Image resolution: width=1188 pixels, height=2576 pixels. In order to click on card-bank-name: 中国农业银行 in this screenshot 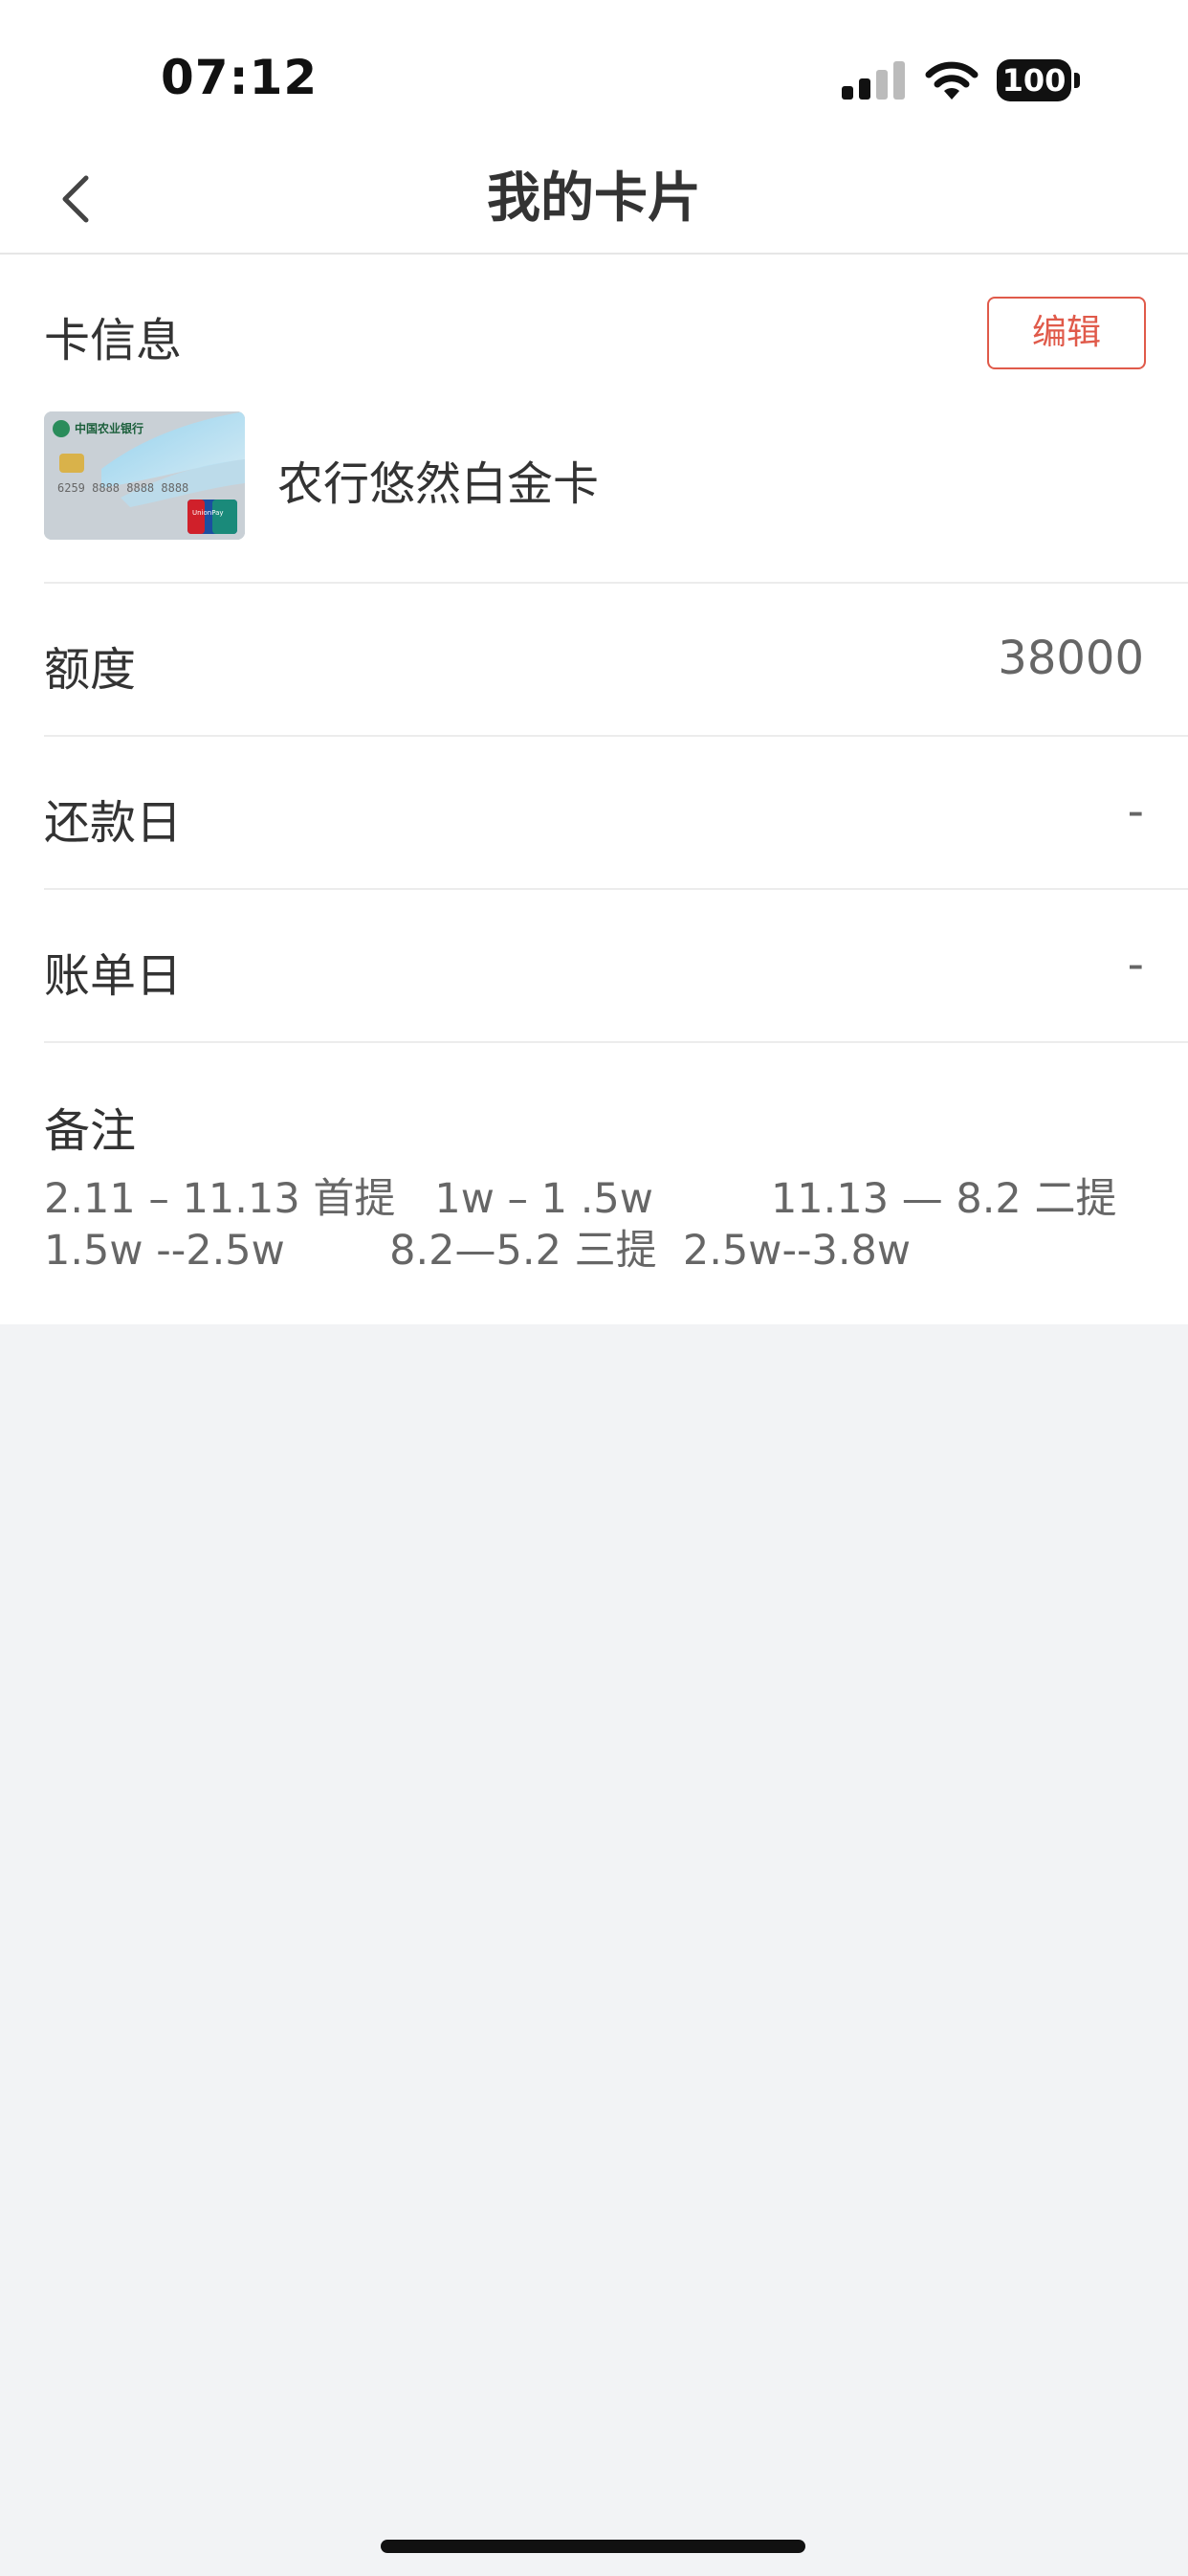, I will do `click(109, 428)`.